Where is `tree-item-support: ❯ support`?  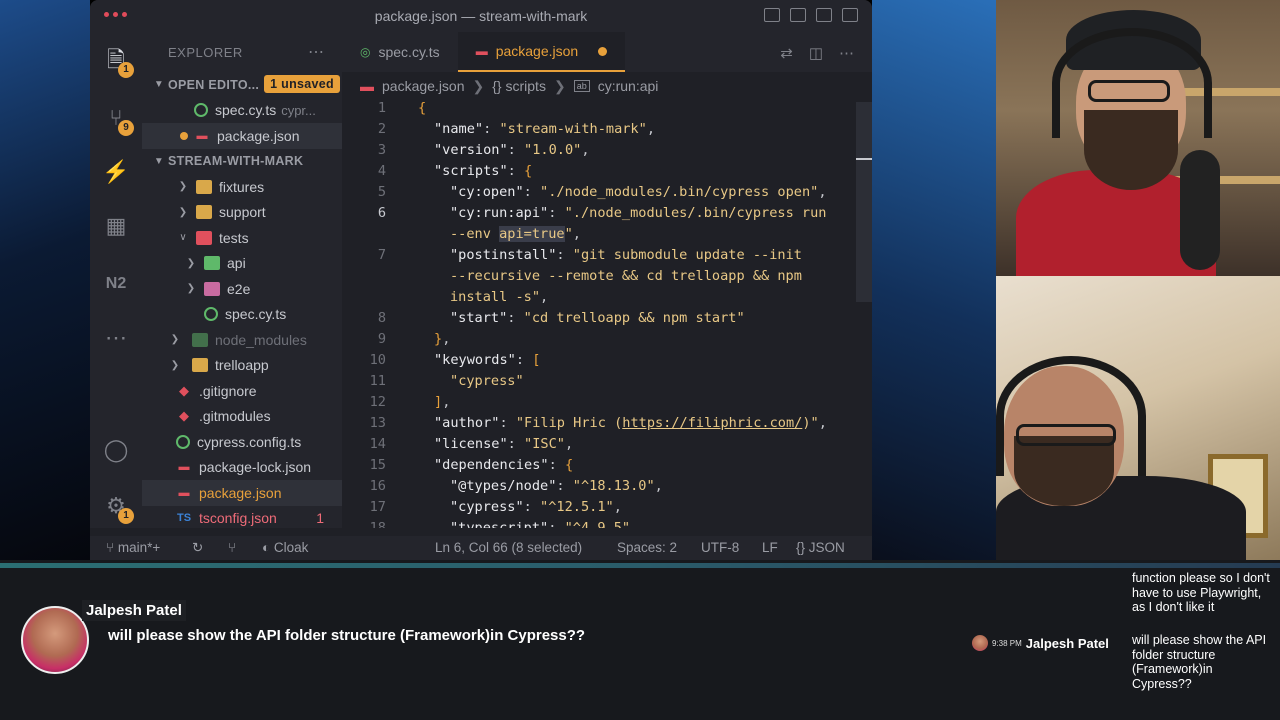 tree-item-support: ❯ support is located at coordinates (242, 213).